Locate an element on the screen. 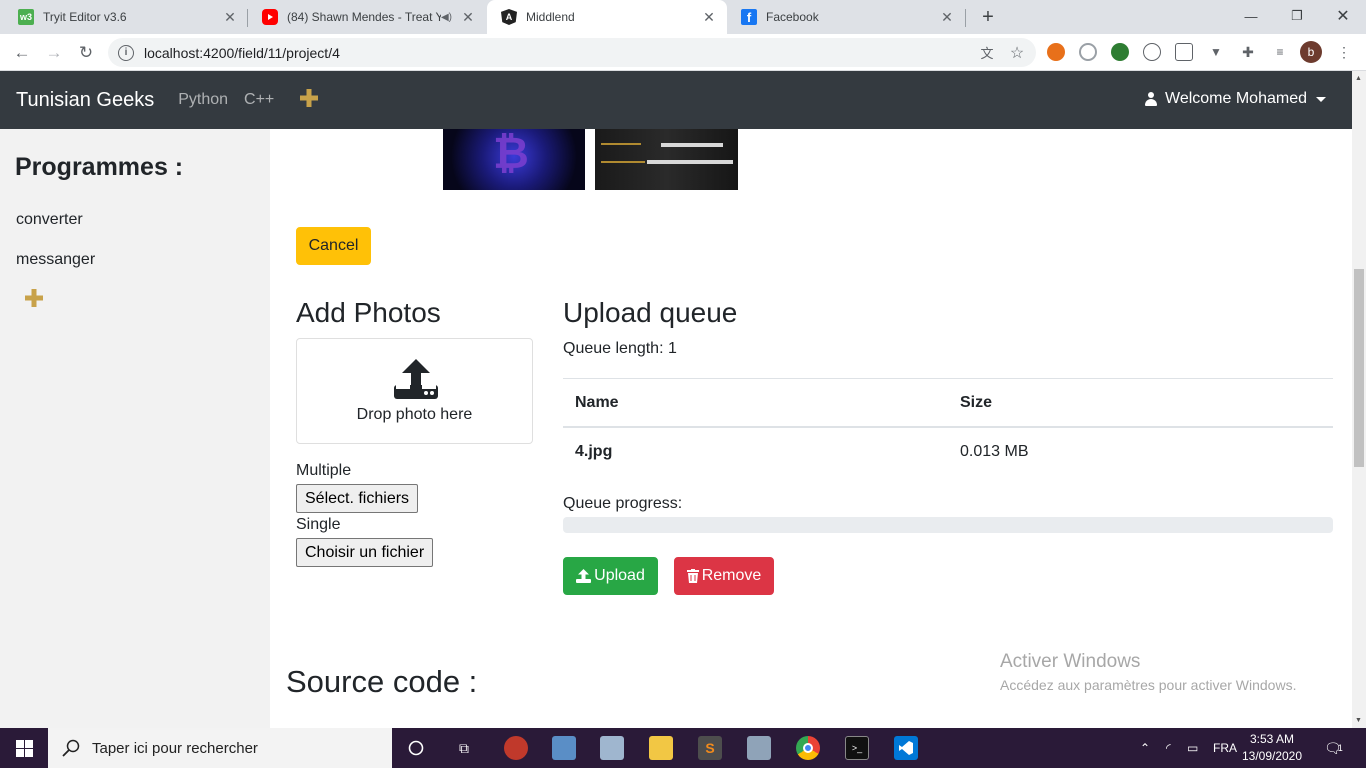  file-size-cell: 0.013 MB is located at coordinates (994, 451).